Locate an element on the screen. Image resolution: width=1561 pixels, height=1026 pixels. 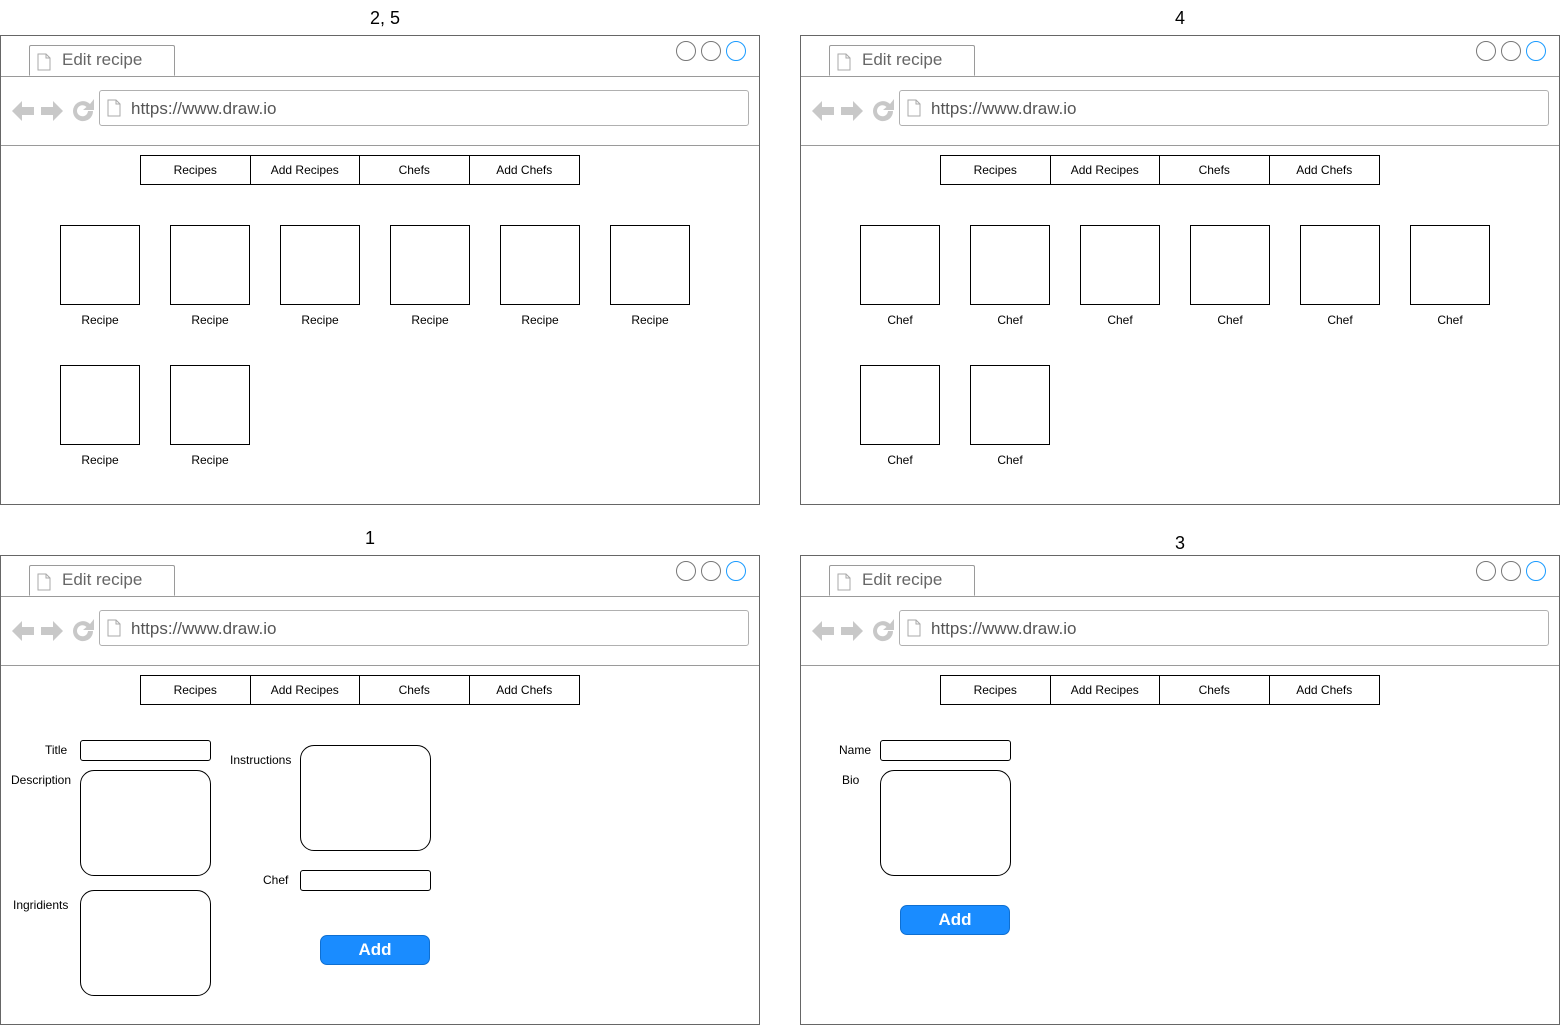
bio-textarea is located at coordinates (945, 823).